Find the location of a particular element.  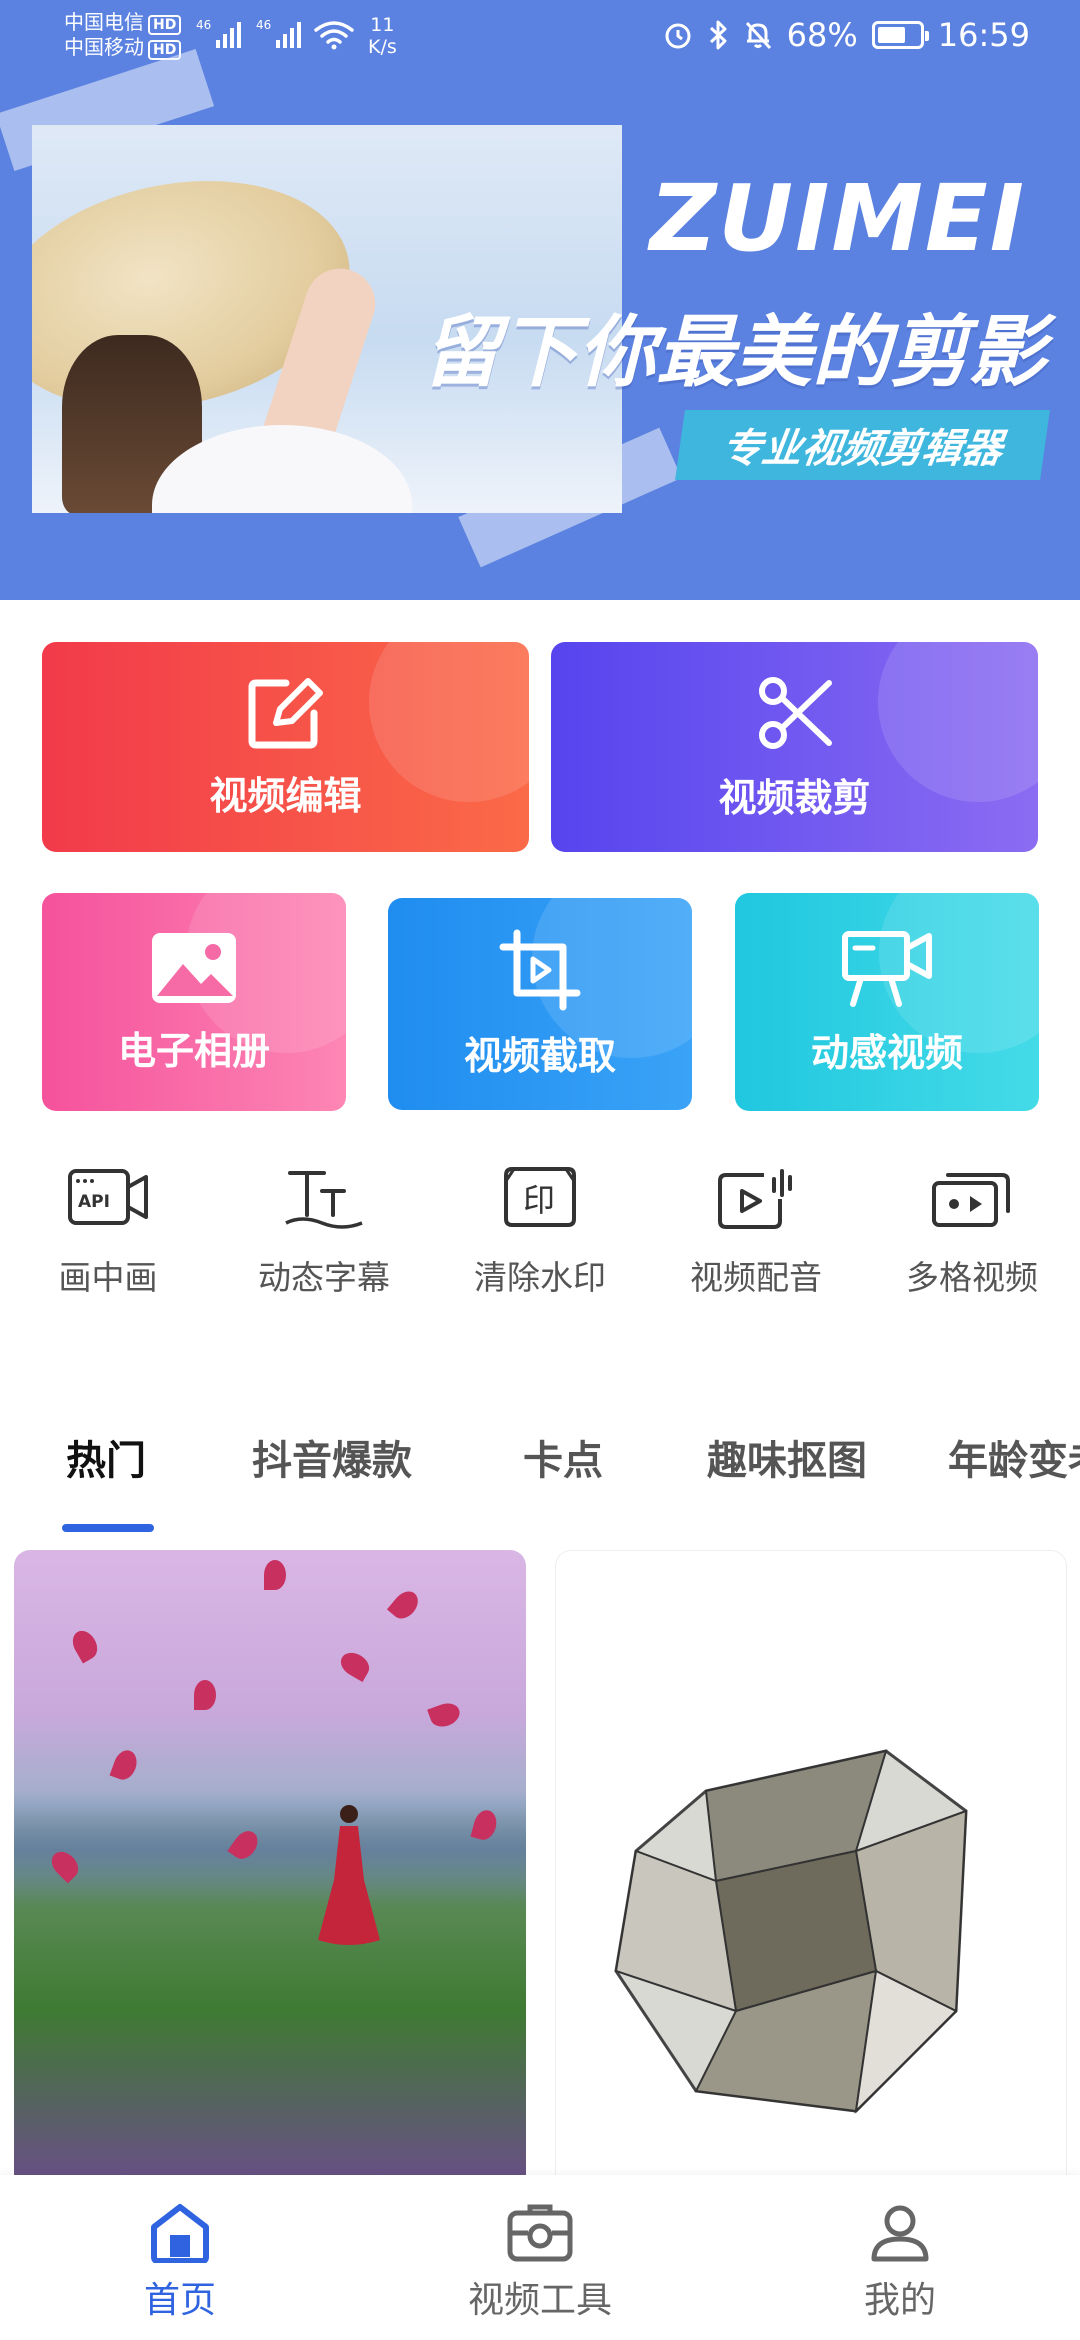

nav-mine-label: 我的 is located at coordinates (899, 2300).